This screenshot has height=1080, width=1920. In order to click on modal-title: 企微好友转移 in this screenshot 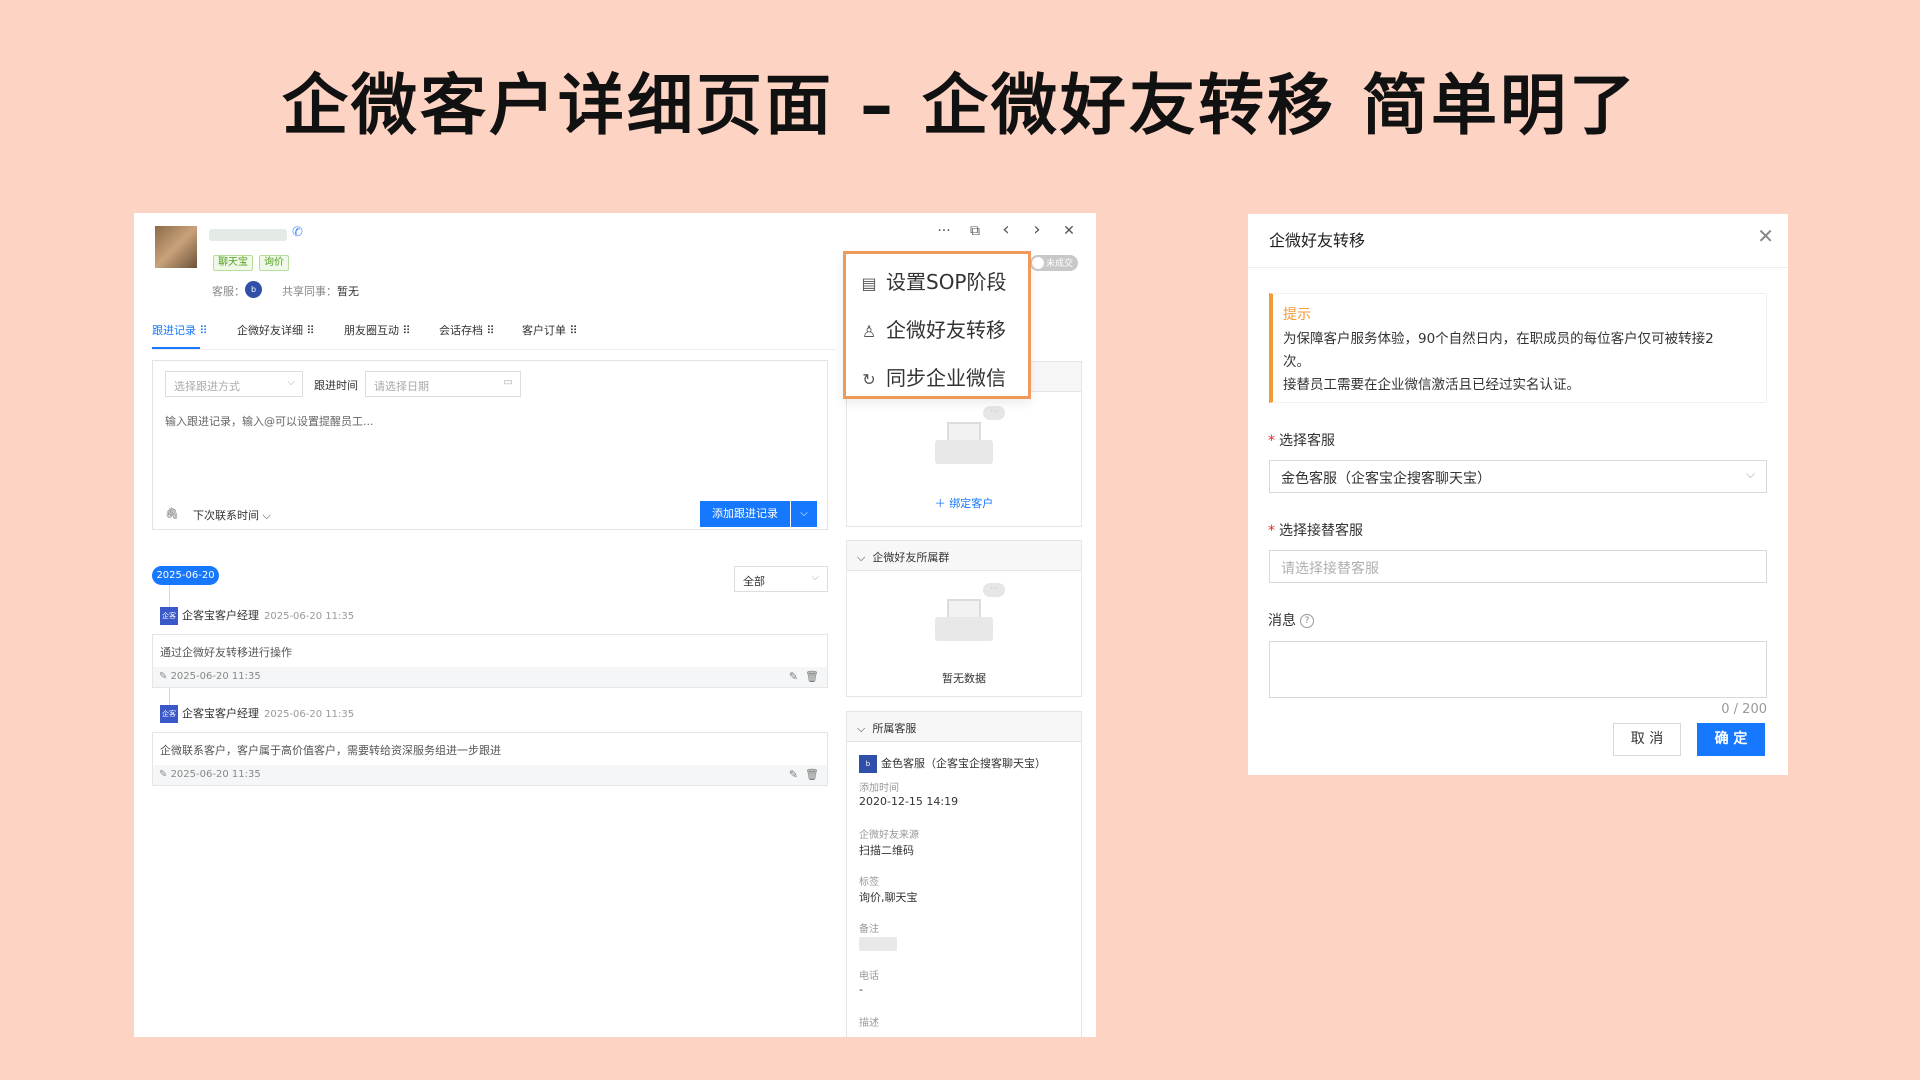, I will do `click(1317, 240)`.